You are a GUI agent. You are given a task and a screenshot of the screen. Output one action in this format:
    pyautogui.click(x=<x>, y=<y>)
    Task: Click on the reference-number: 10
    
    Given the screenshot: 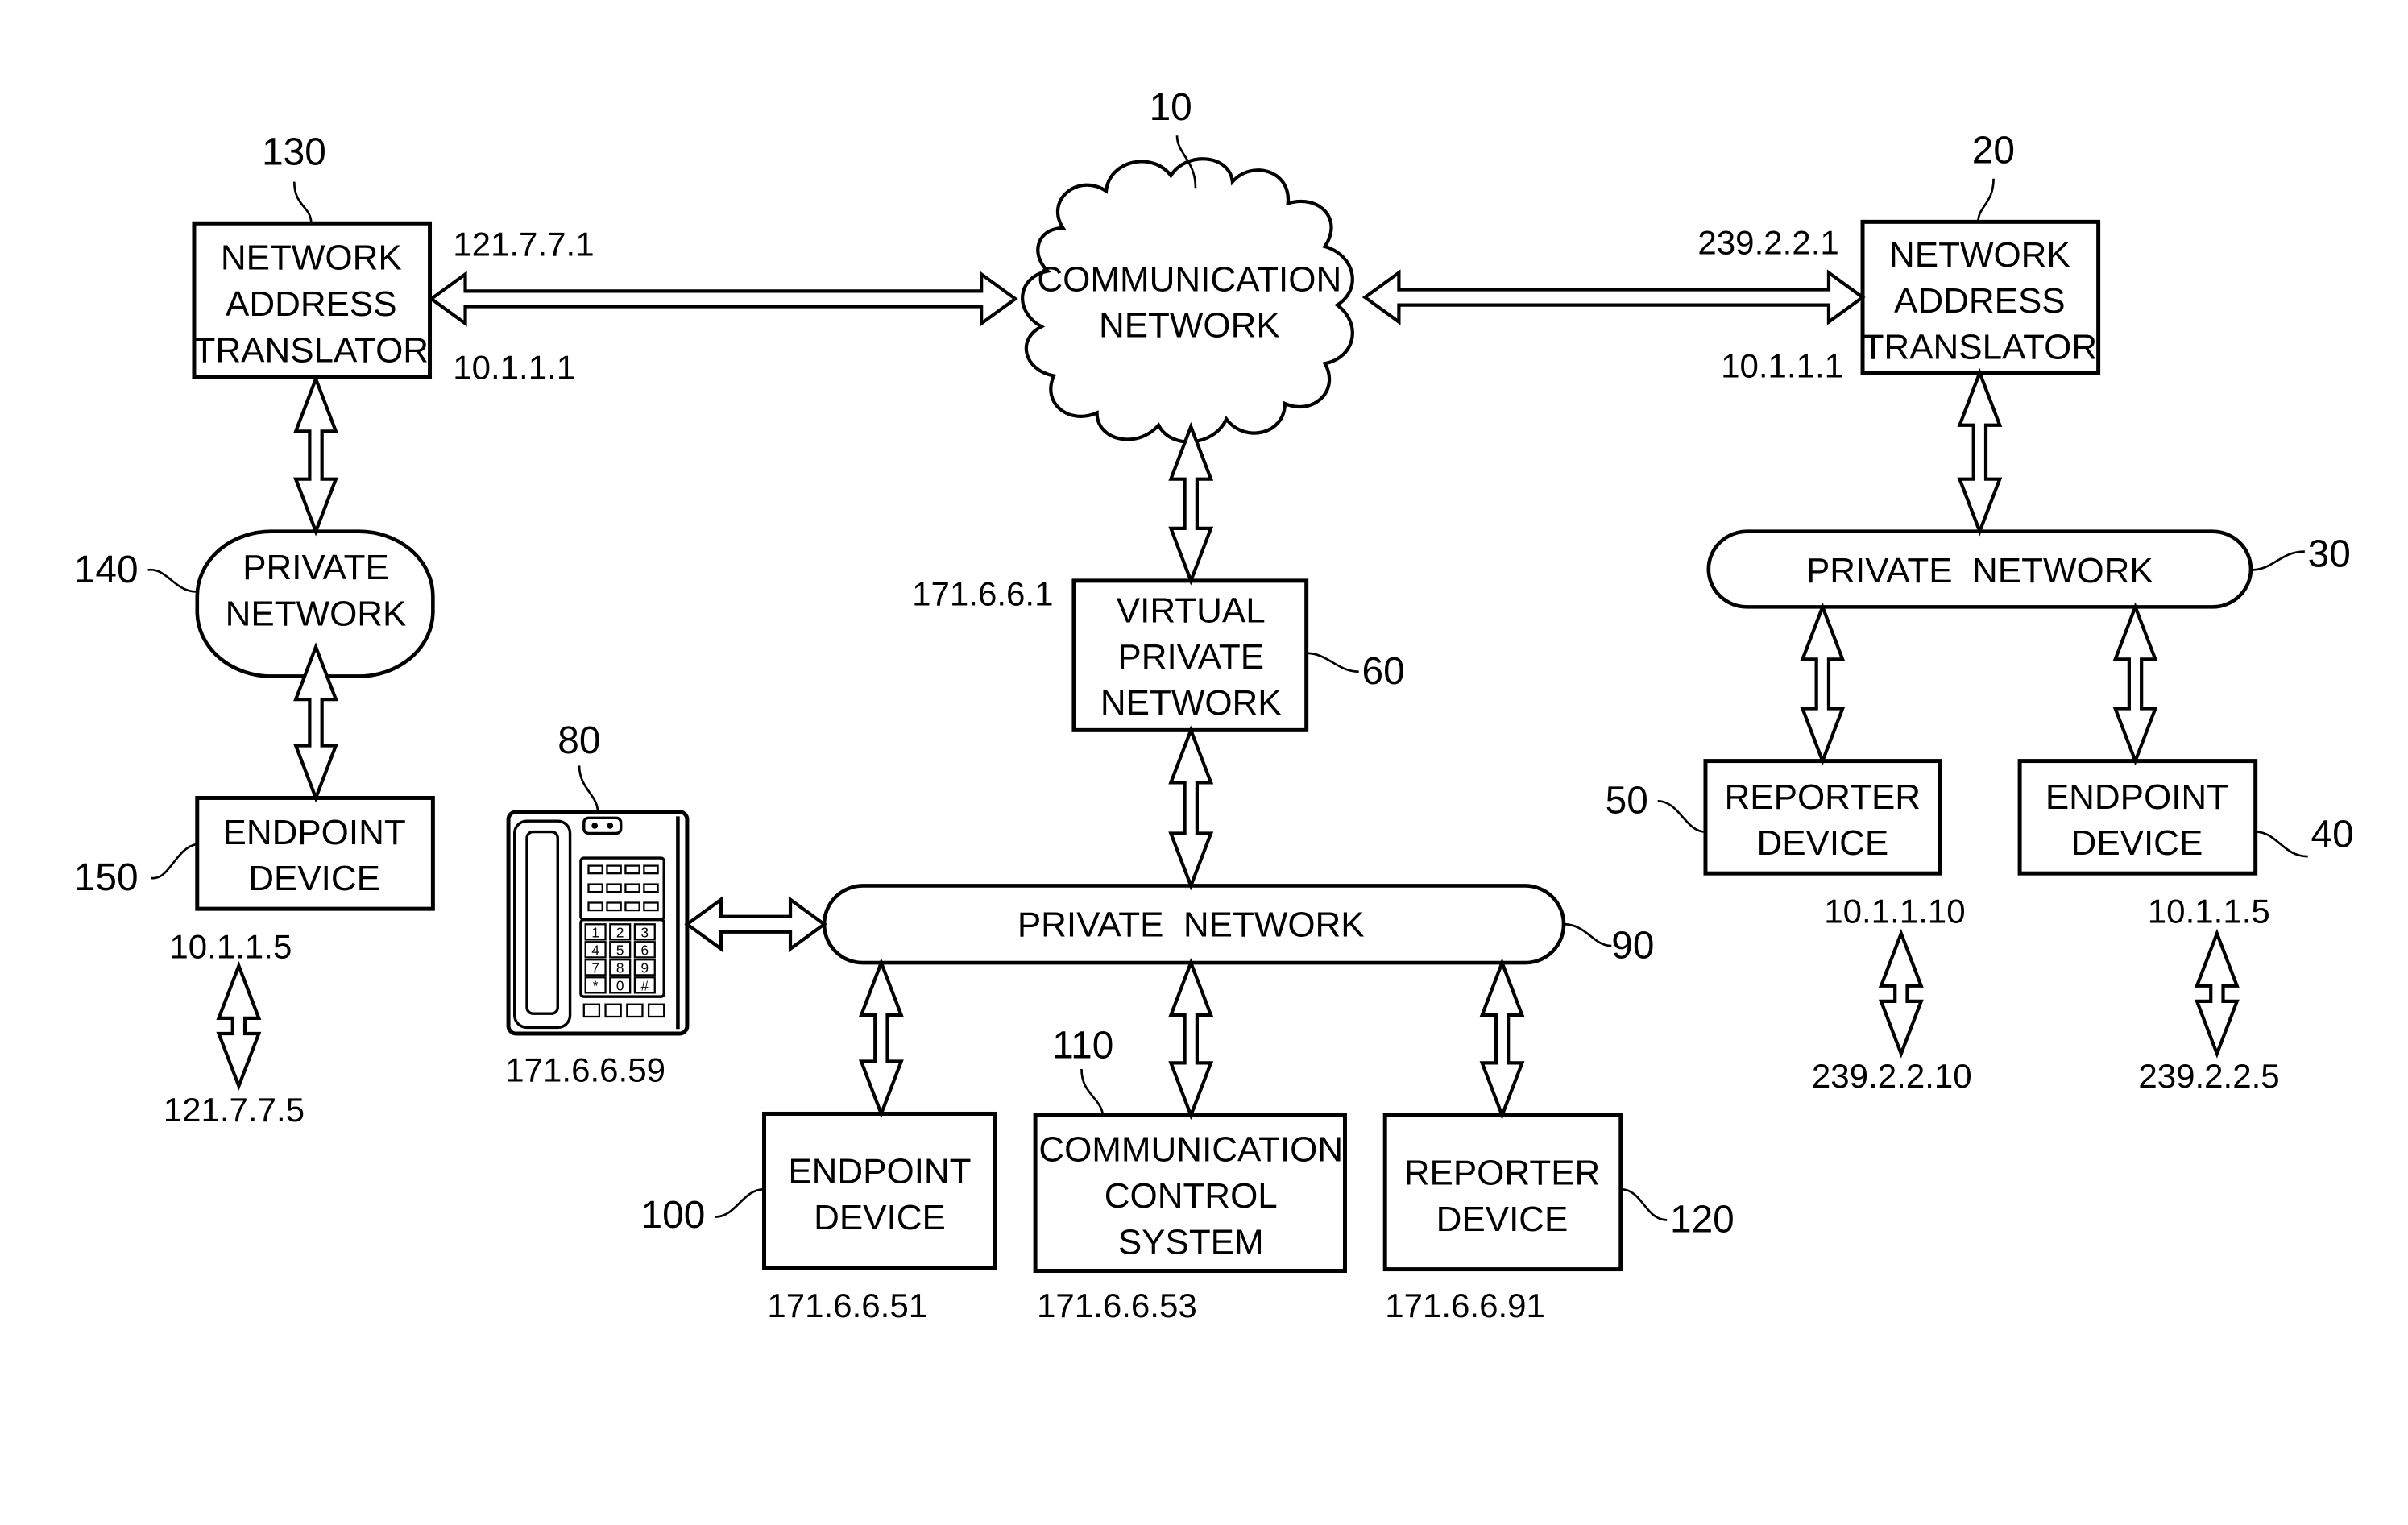 What is the action you would take?
    pyautogui.click(x=1171, y=108)
    